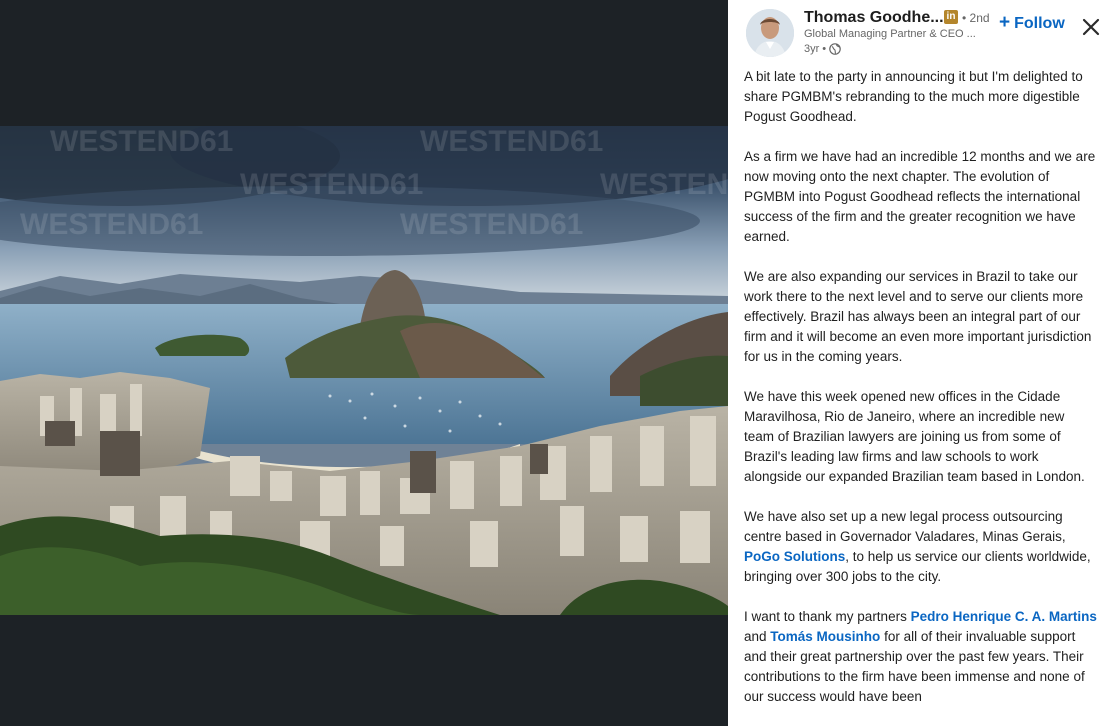 This screenshot has width=1103, height=726. Describe the element at coordinates (951, 17) in the screenshot. I see `linkedin-premium-icon: in` at that location.